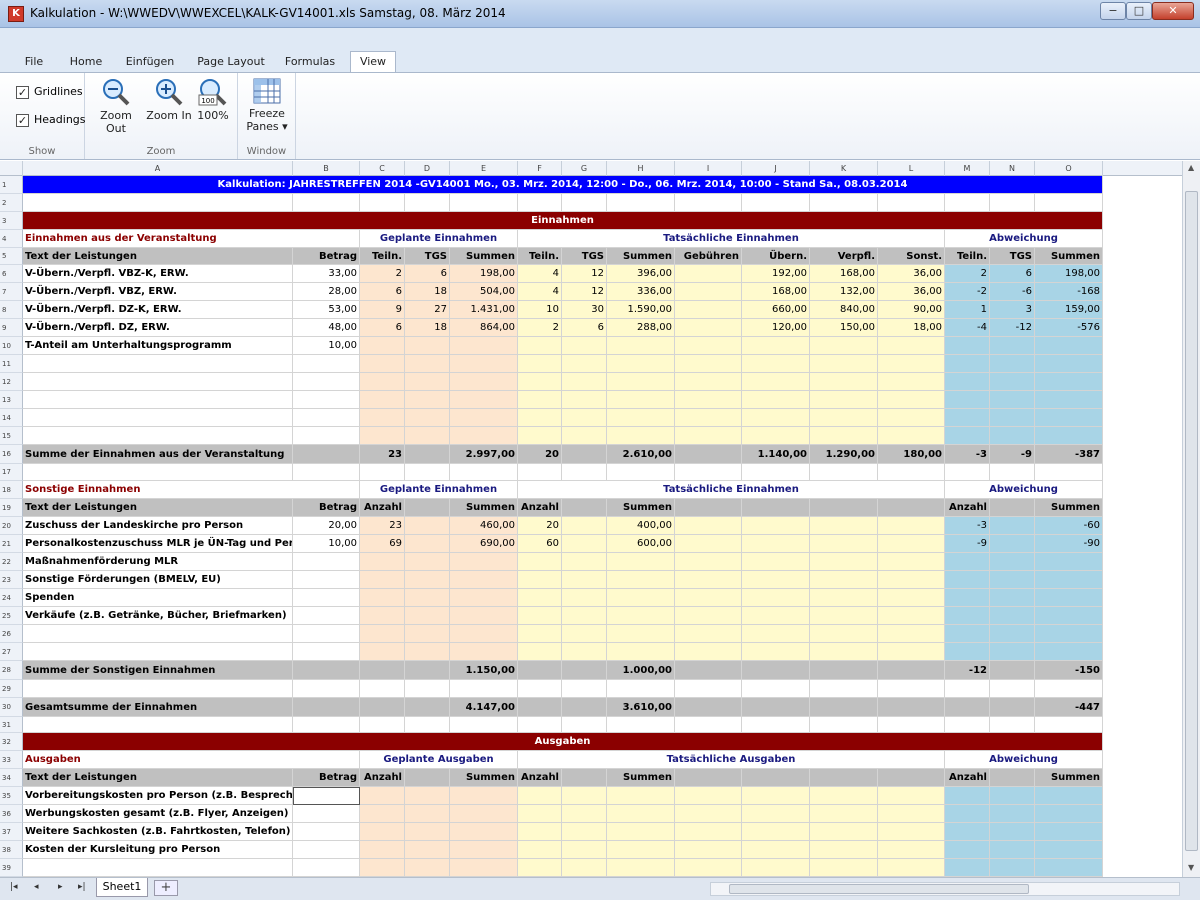 The width and height of the screenshot is (1200, 900). What do you see at coordinates (326, 616) in the screenshot?
I see `cell-b25` at bounding box center [326, 616].